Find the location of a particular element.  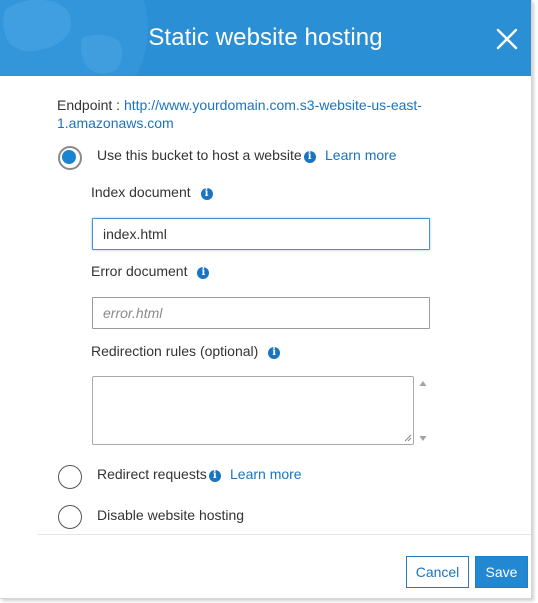

redirection-rules-field-label: Redirection rules (optional) i is located at coordinates (186, 351).